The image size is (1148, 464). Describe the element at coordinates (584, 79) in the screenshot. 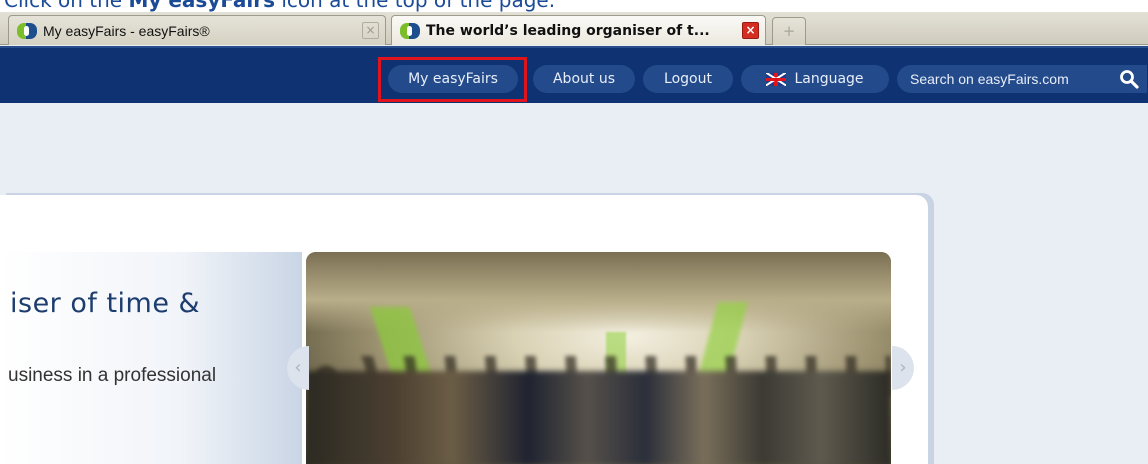

I see `about-us-button: About us` at that location.